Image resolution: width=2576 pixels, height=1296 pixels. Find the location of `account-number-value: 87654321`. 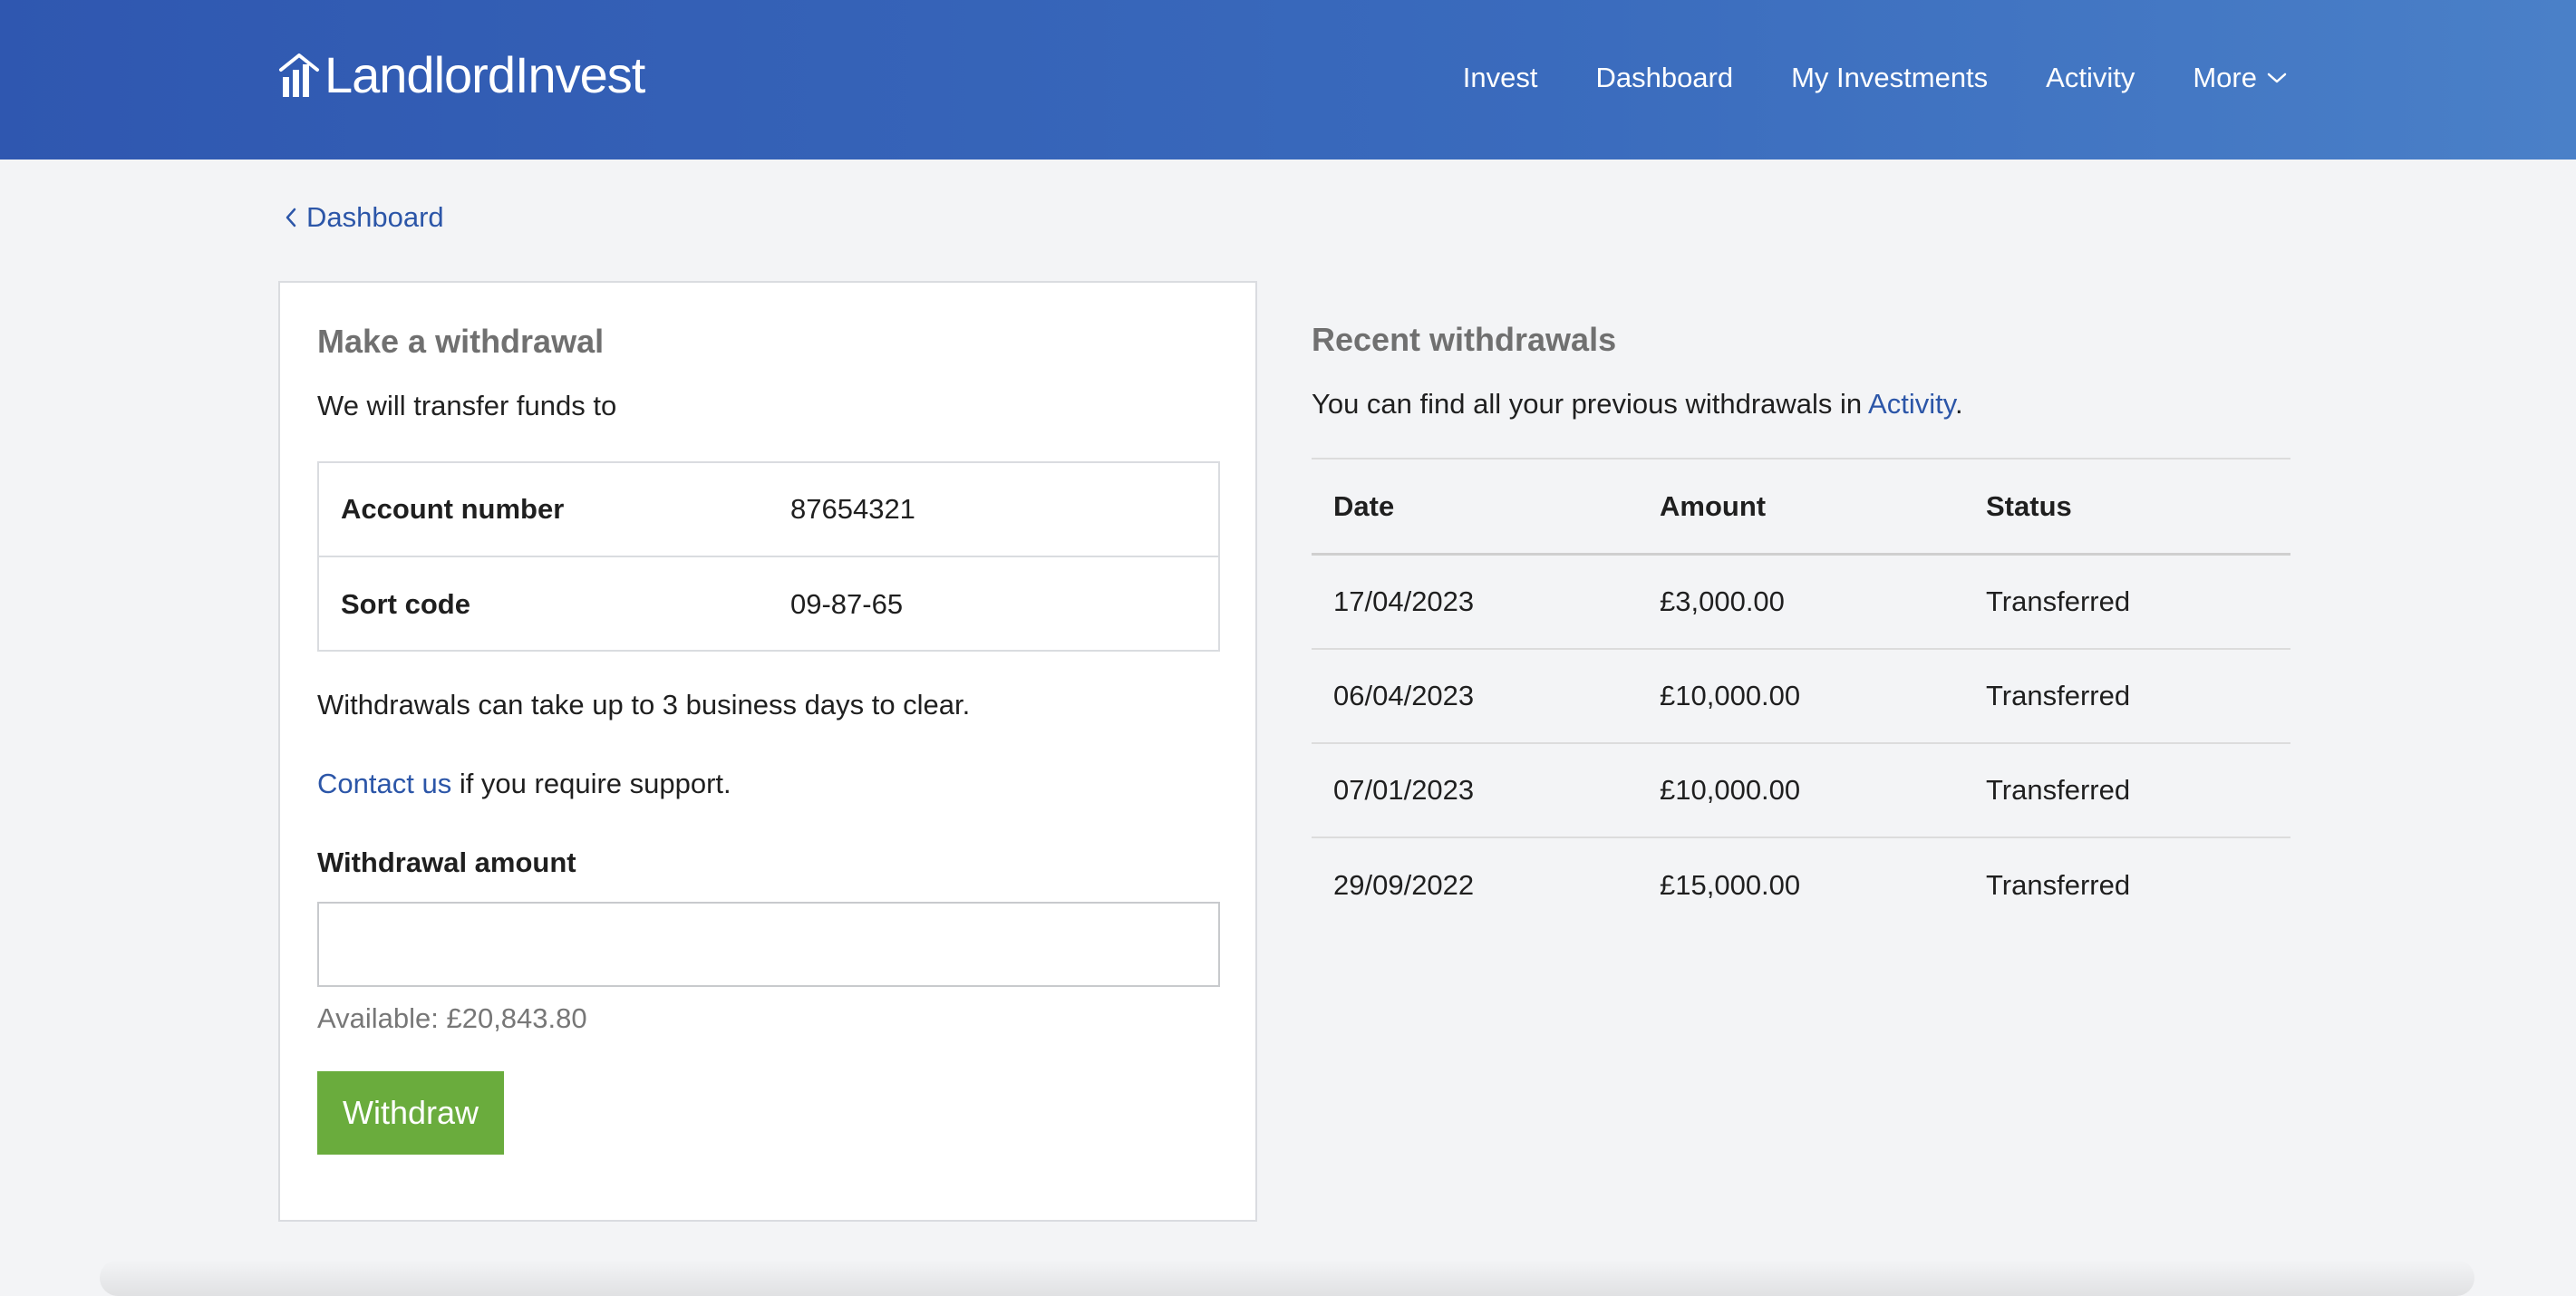

account-number-value: 87654321 is located at coordinates (852, 509).